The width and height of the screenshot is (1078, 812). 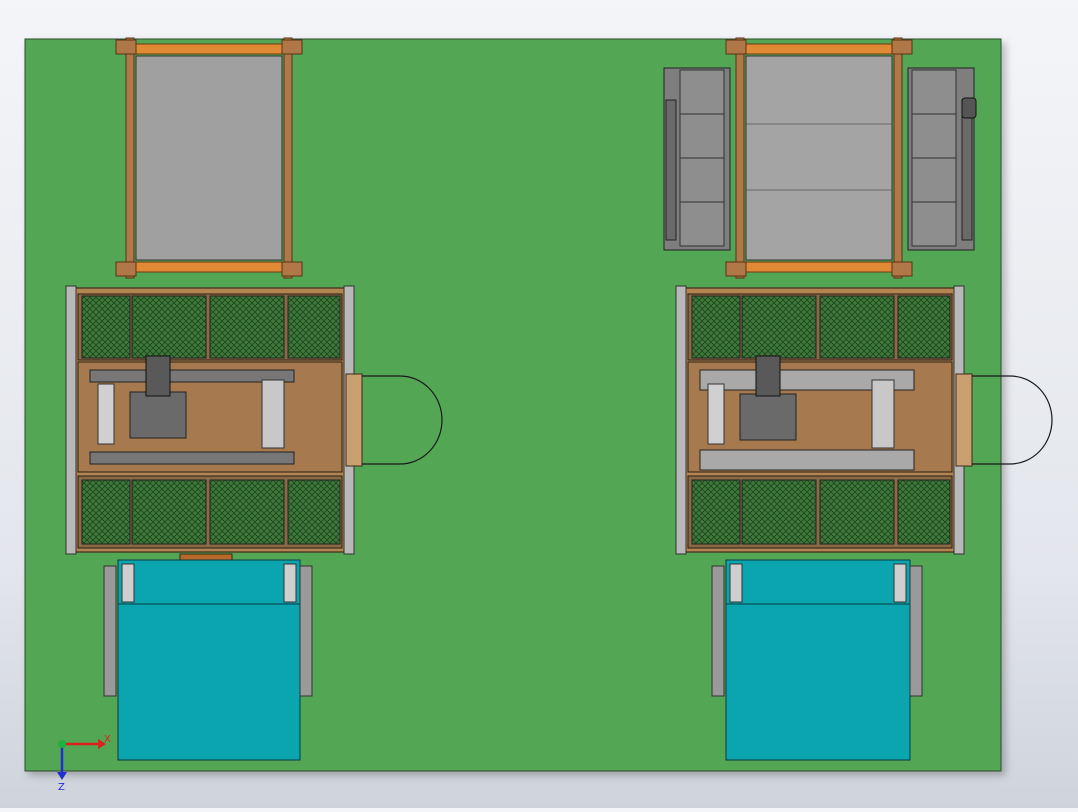 What do you see at coordinates (942, 159) in the screenshot?
I see `side-conveyor-right` at bounding box center [942, 159].